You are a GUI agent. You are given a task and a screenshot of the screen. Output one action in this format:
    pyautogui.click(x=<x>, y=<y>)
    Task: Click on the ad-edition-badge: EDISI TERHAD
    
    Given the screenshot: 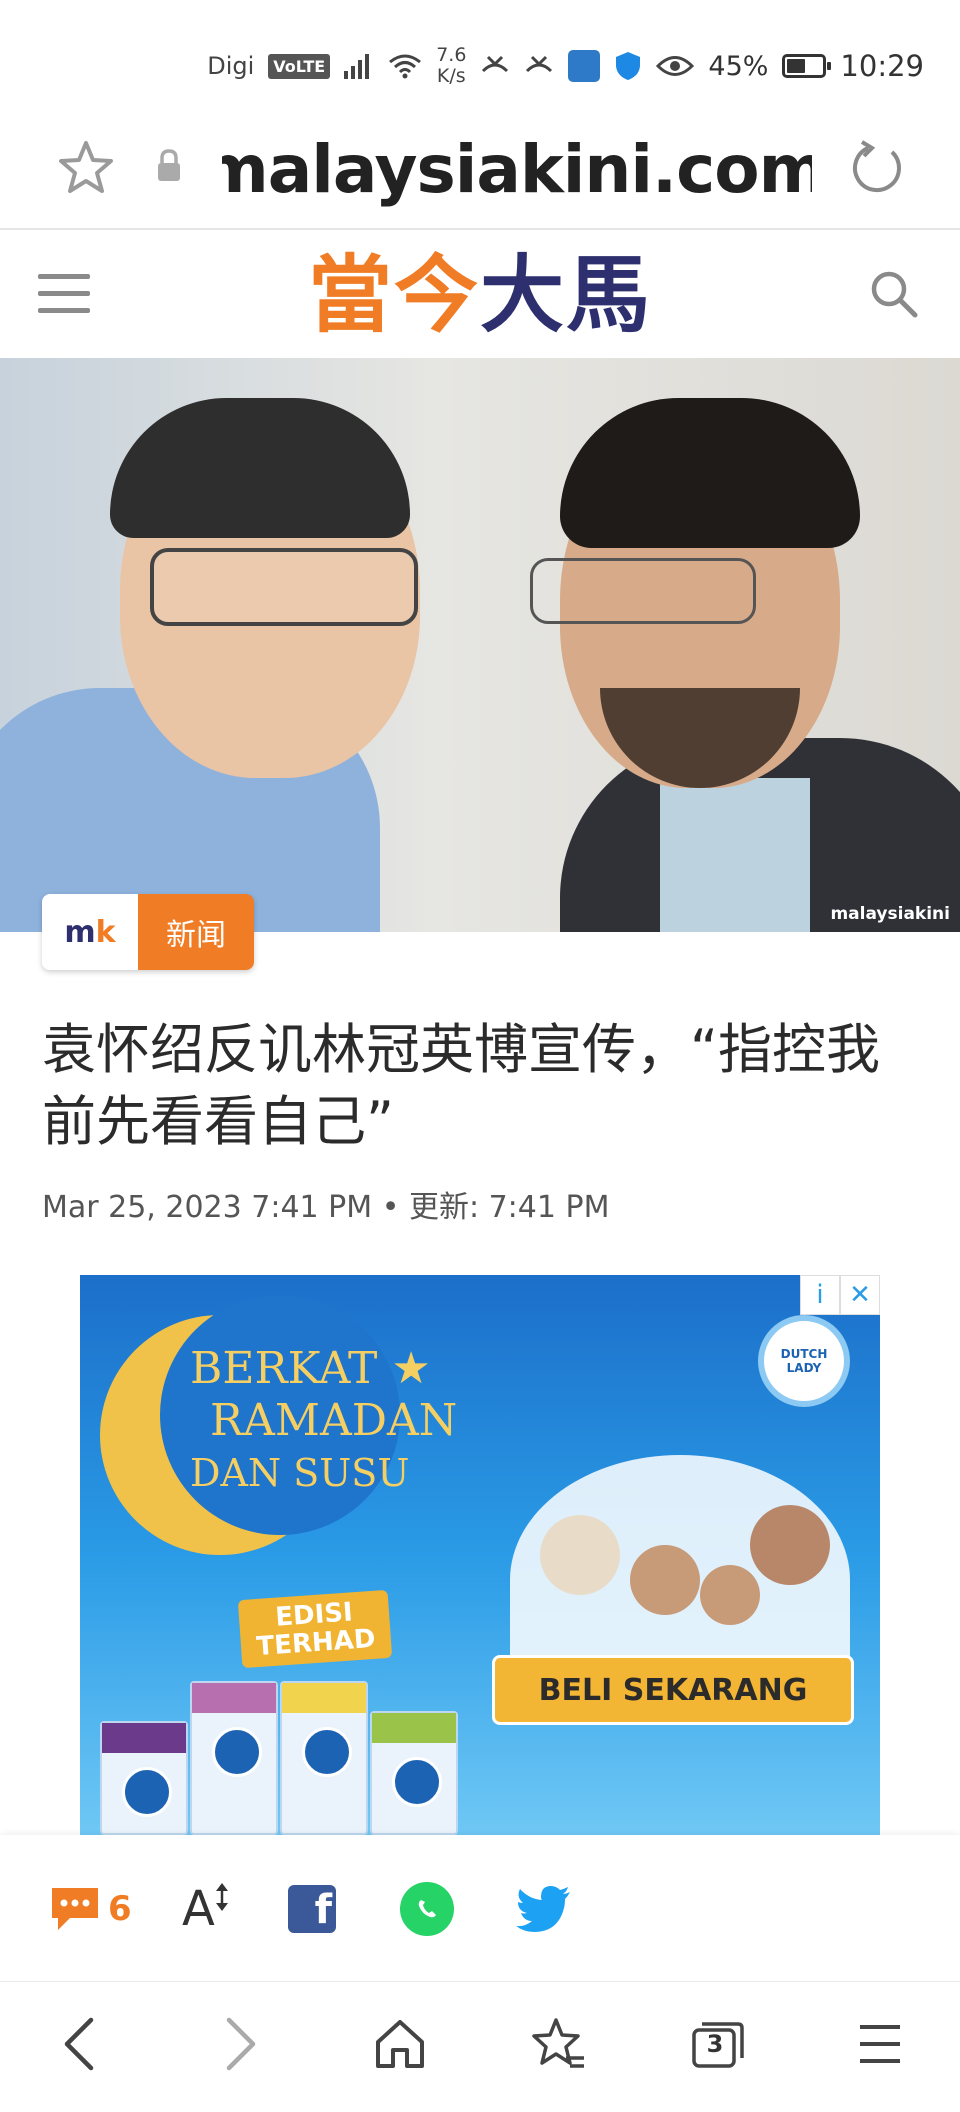 What is the action you would take?
    pyautogui.click(x=315, y=1629)
    